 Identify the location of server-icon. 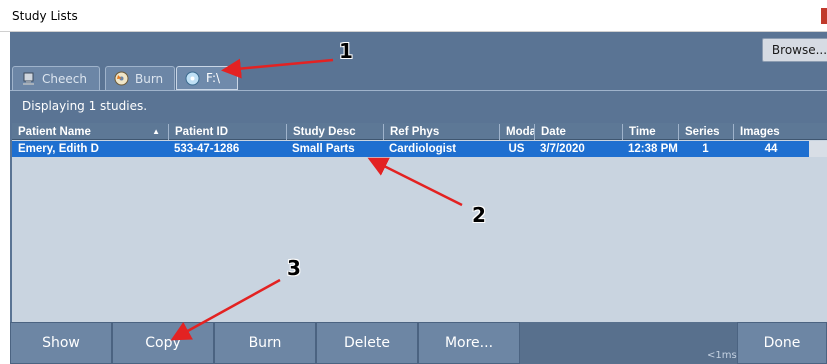
(28, 78).